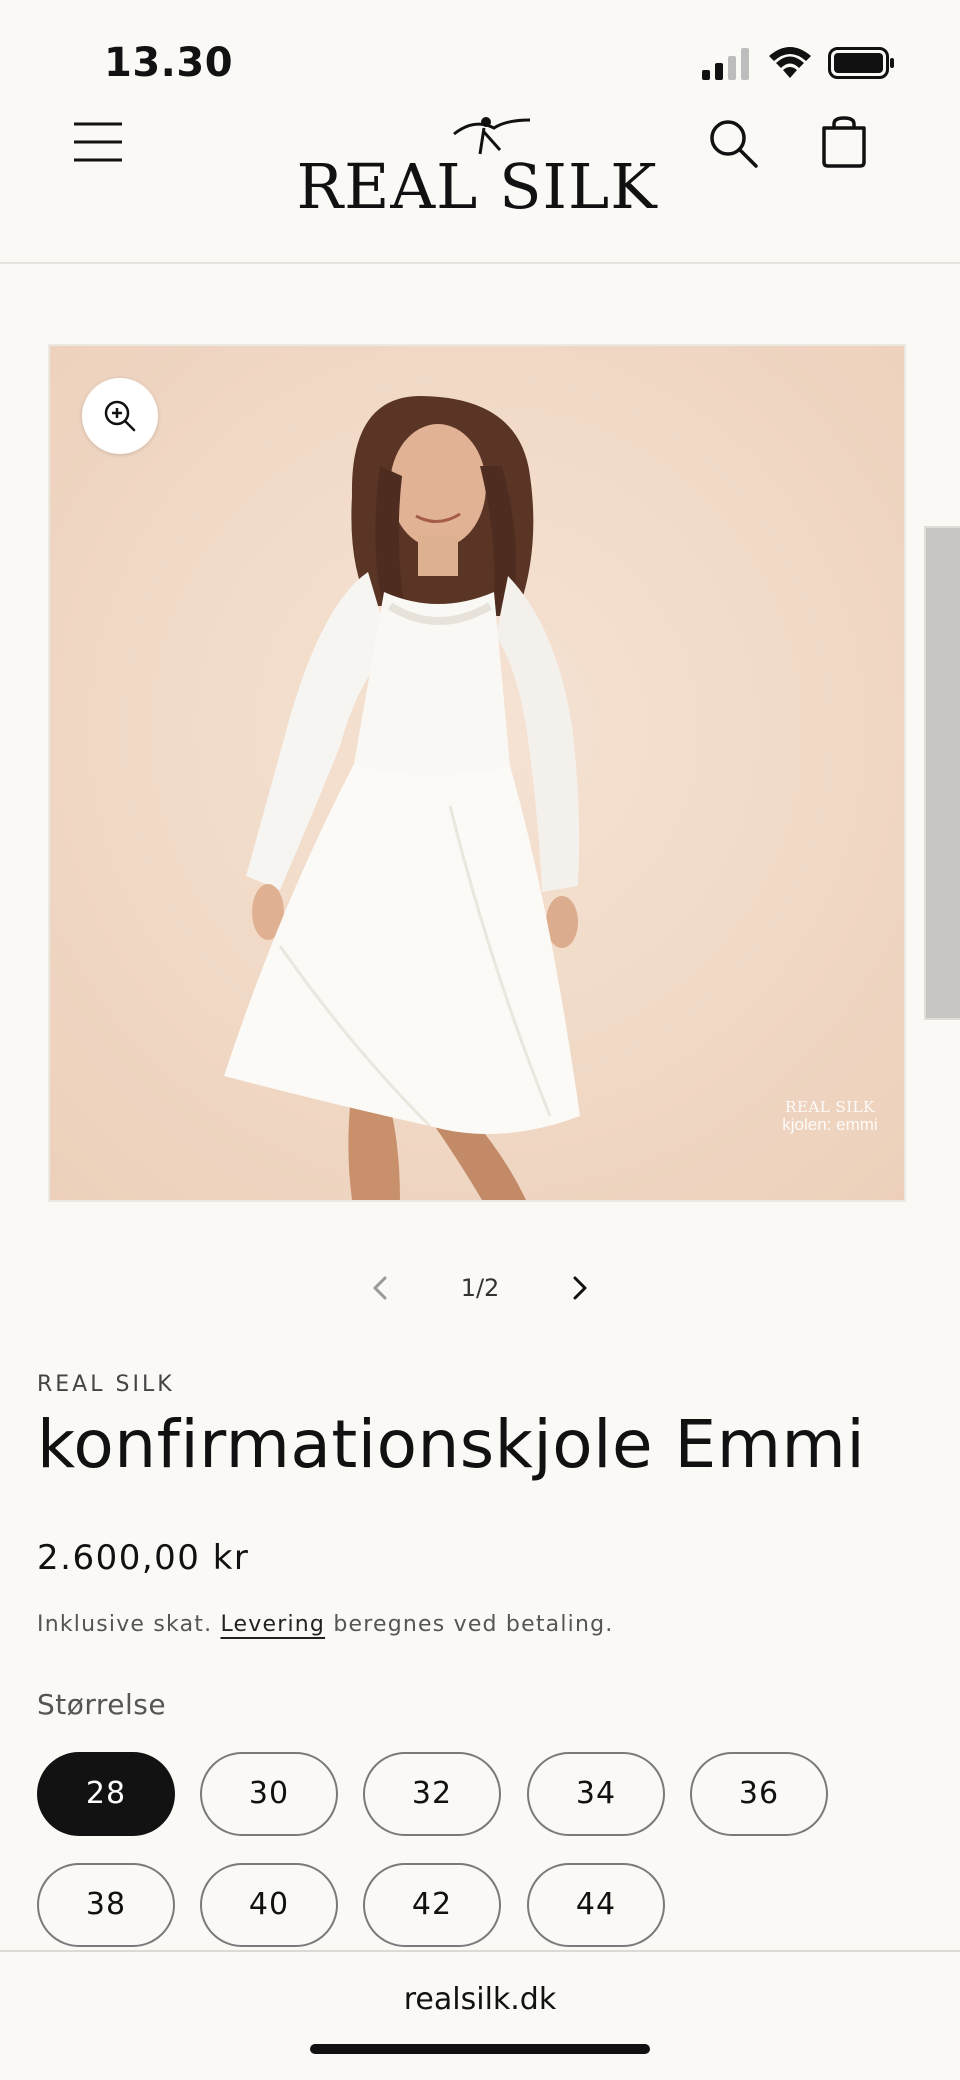 This screenshot has width=960, height=2080. Describe the element at coordinates (473, 1624) in the screenshot. I see `tax-note-suffix: beregnes ved betaling.` at that location.